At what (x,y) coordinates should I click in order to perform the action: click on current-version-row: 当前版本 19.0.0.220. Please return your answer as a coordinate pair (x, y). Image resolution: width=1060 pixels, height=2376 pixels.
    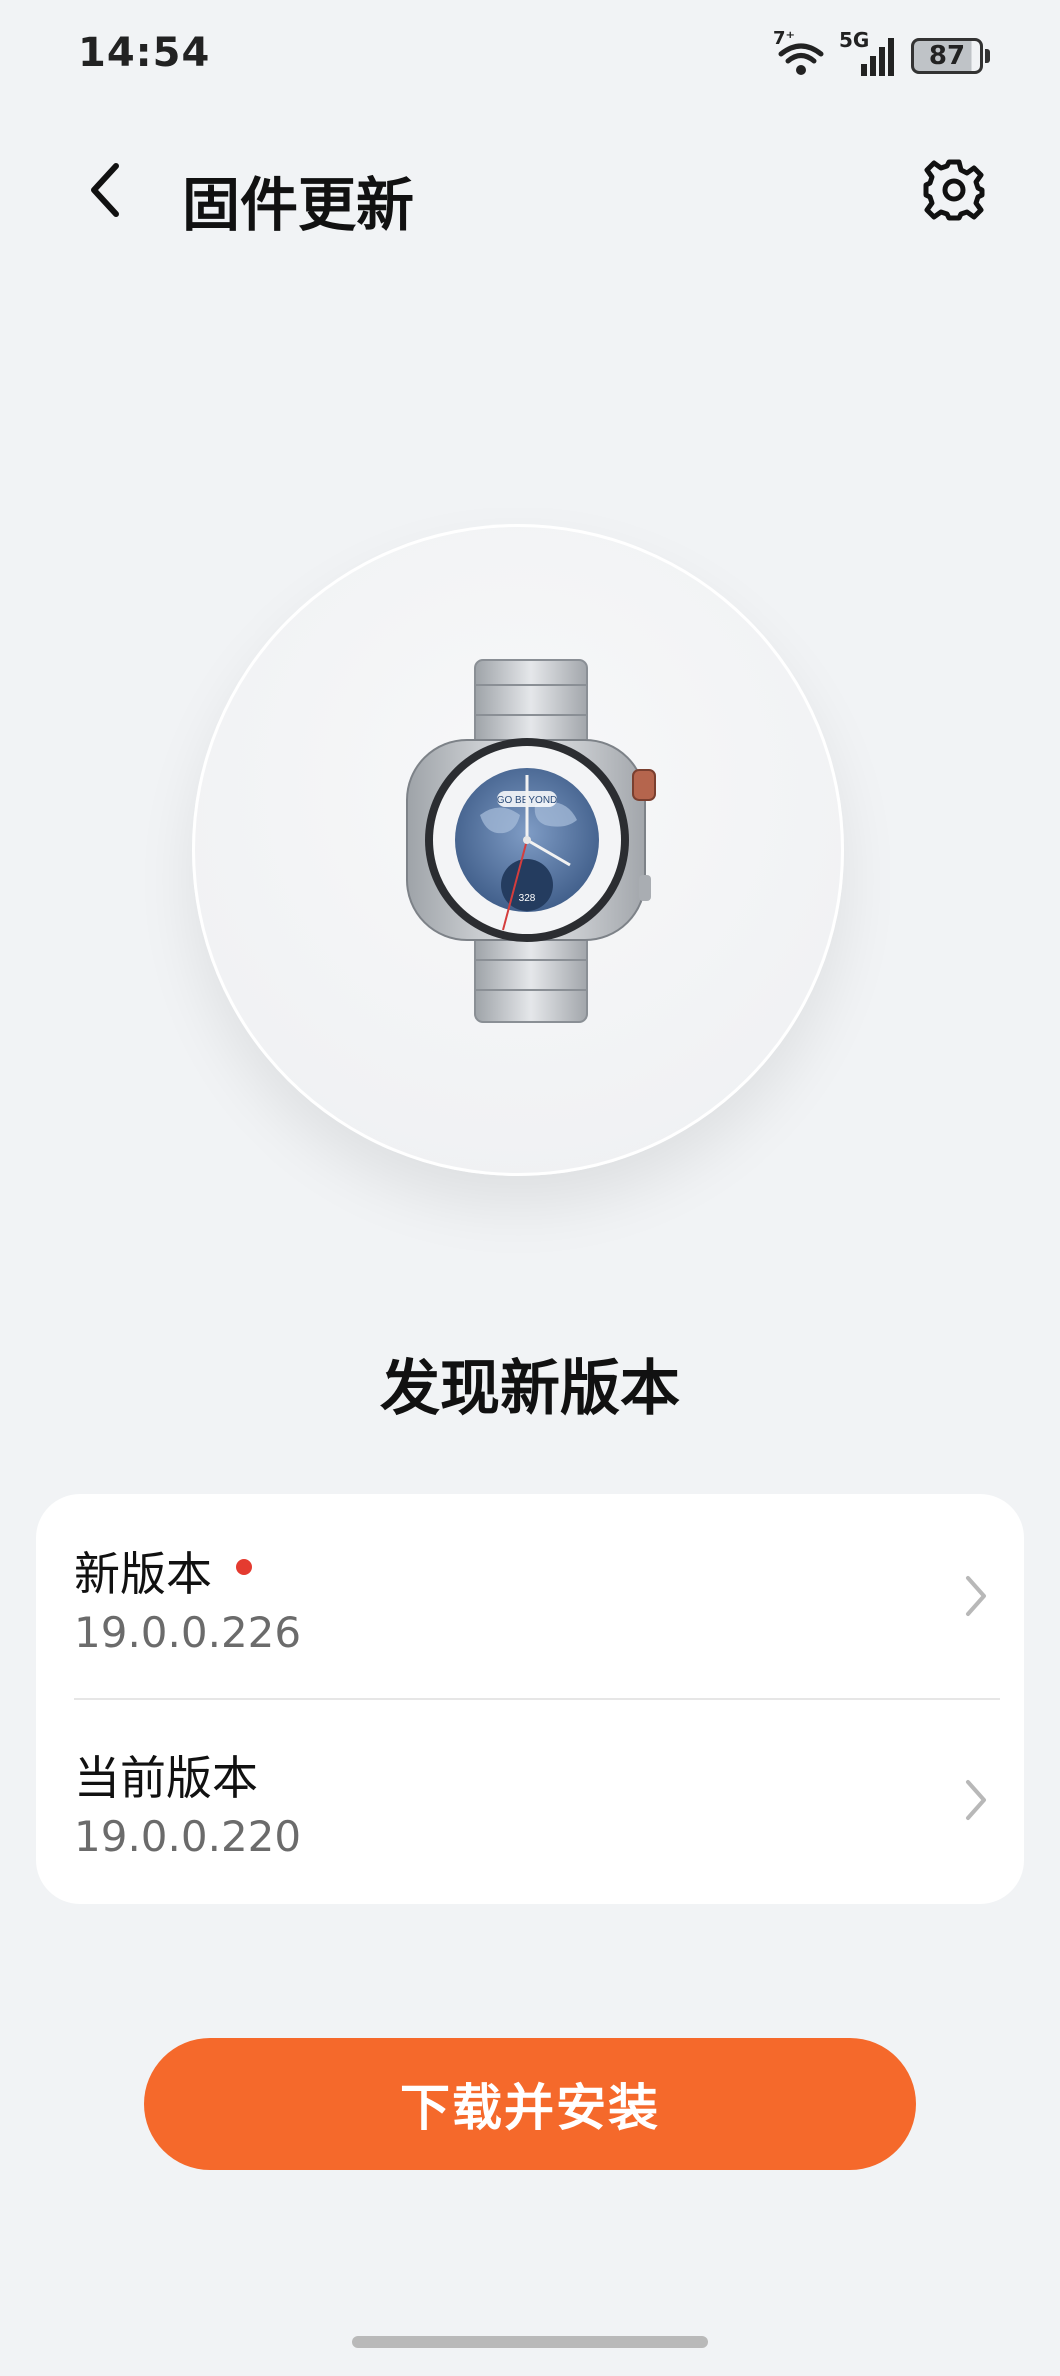
    Looking at the image, I should click on (530, 1800).